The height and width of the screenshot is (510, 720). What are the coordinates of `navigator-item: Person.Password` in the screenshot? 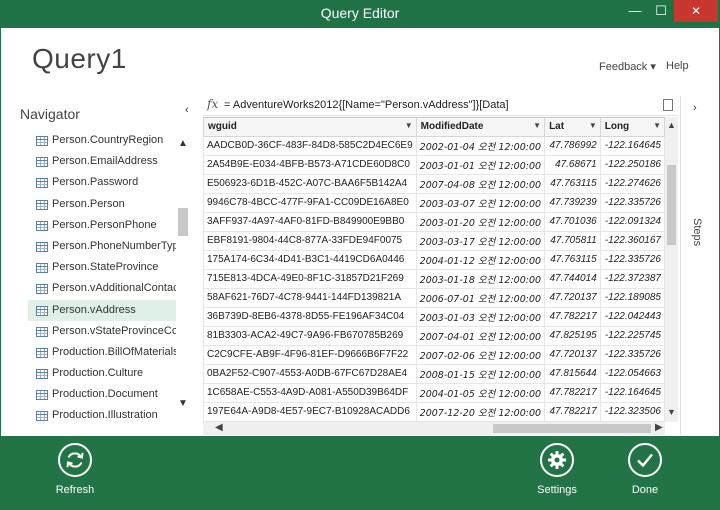 It's located at (102, 182).